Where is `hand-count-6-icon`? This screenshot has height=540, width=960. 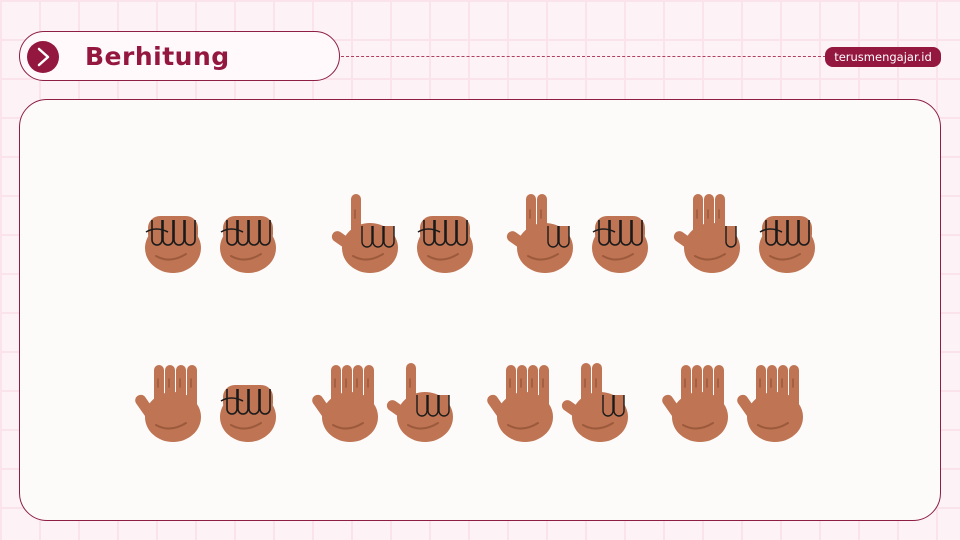 hand-count-6-icon is located at coordinates (382, 402).